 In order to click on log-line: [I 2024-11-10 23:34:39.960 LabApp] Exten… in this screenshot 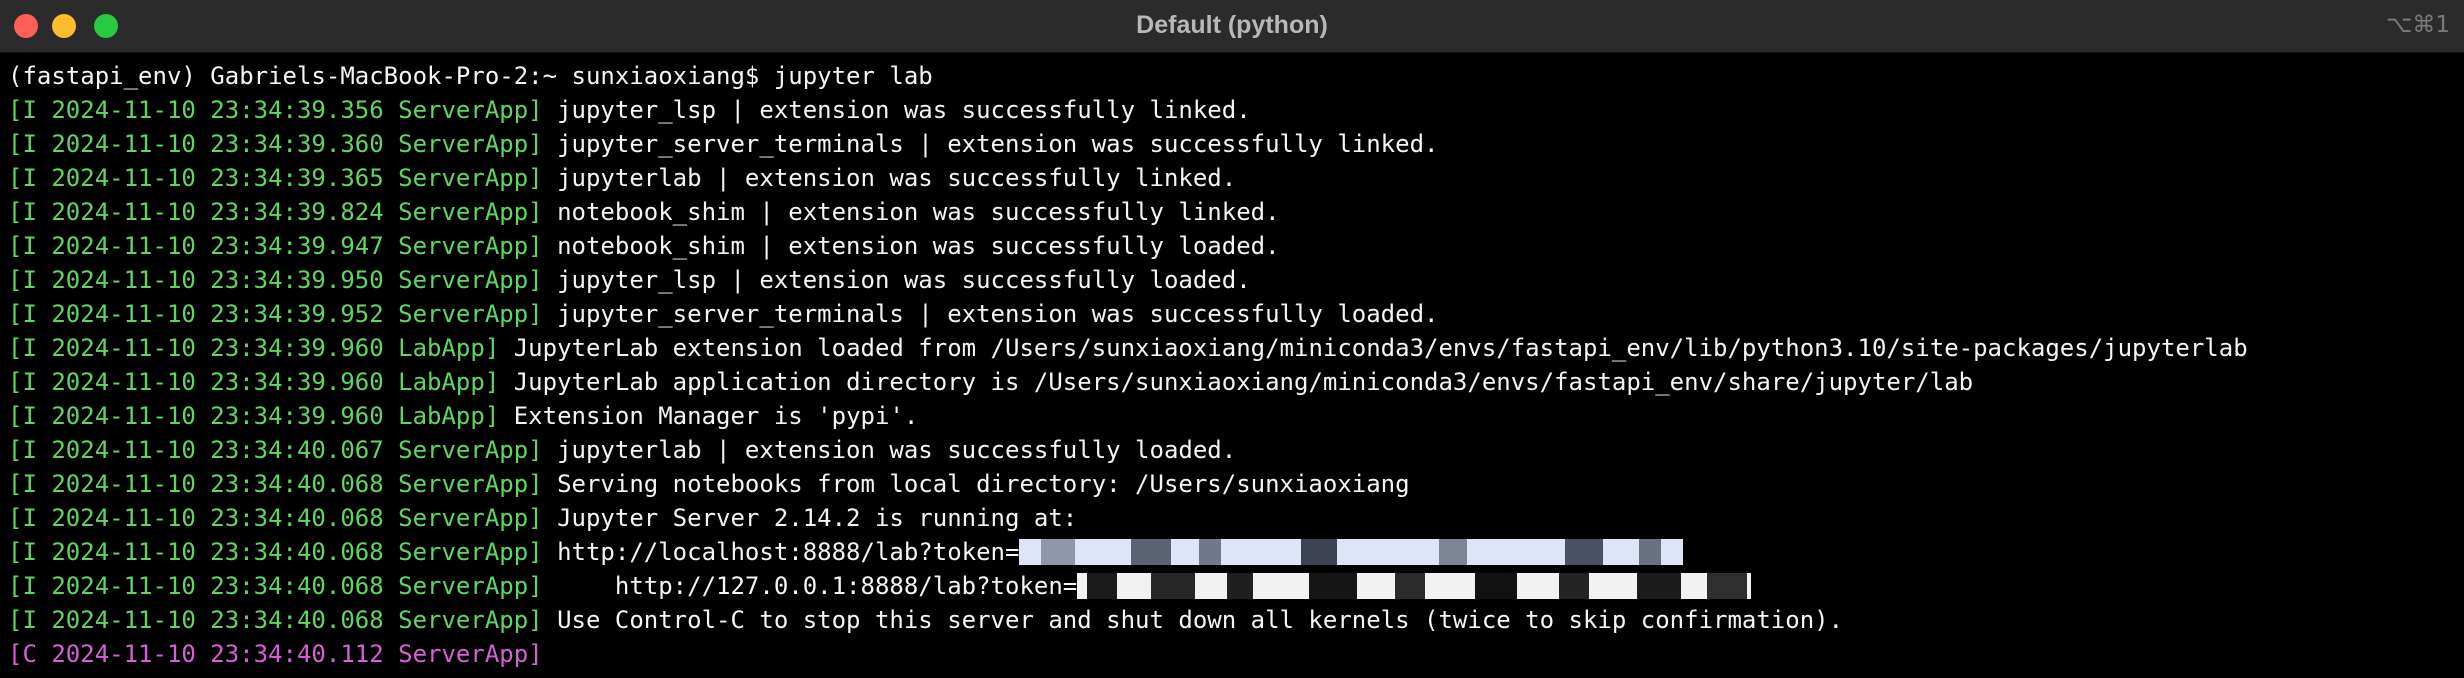, I will do `click(1232, 416)`.